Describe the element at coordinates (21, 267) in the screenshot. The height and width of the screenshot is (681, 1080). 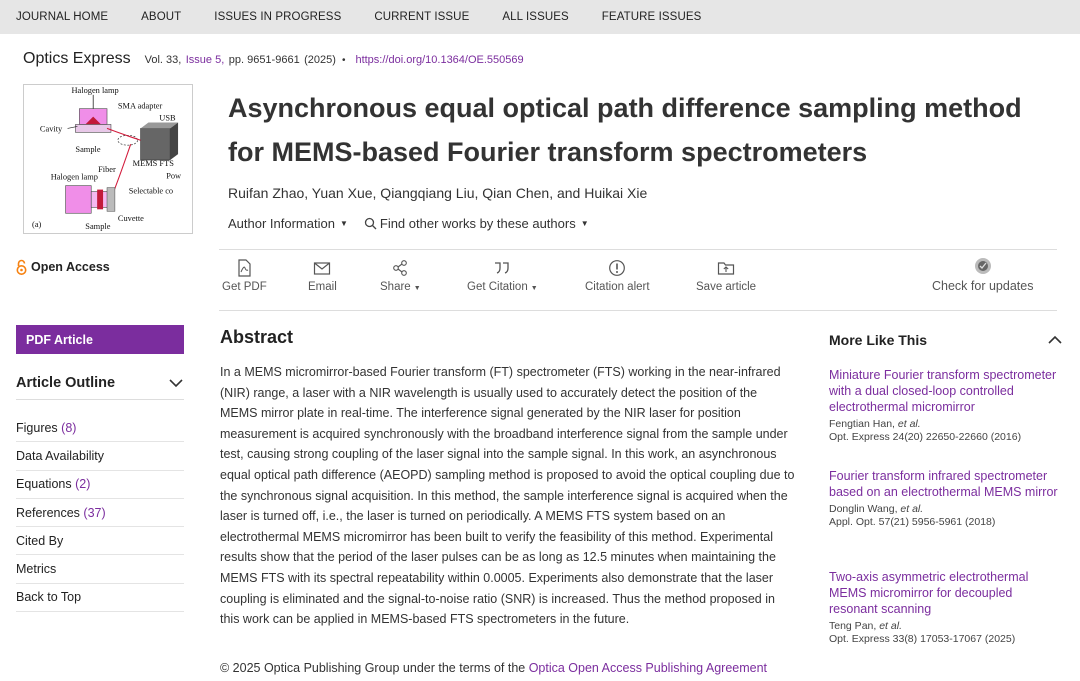
I see `open-lock-icon` at that location.